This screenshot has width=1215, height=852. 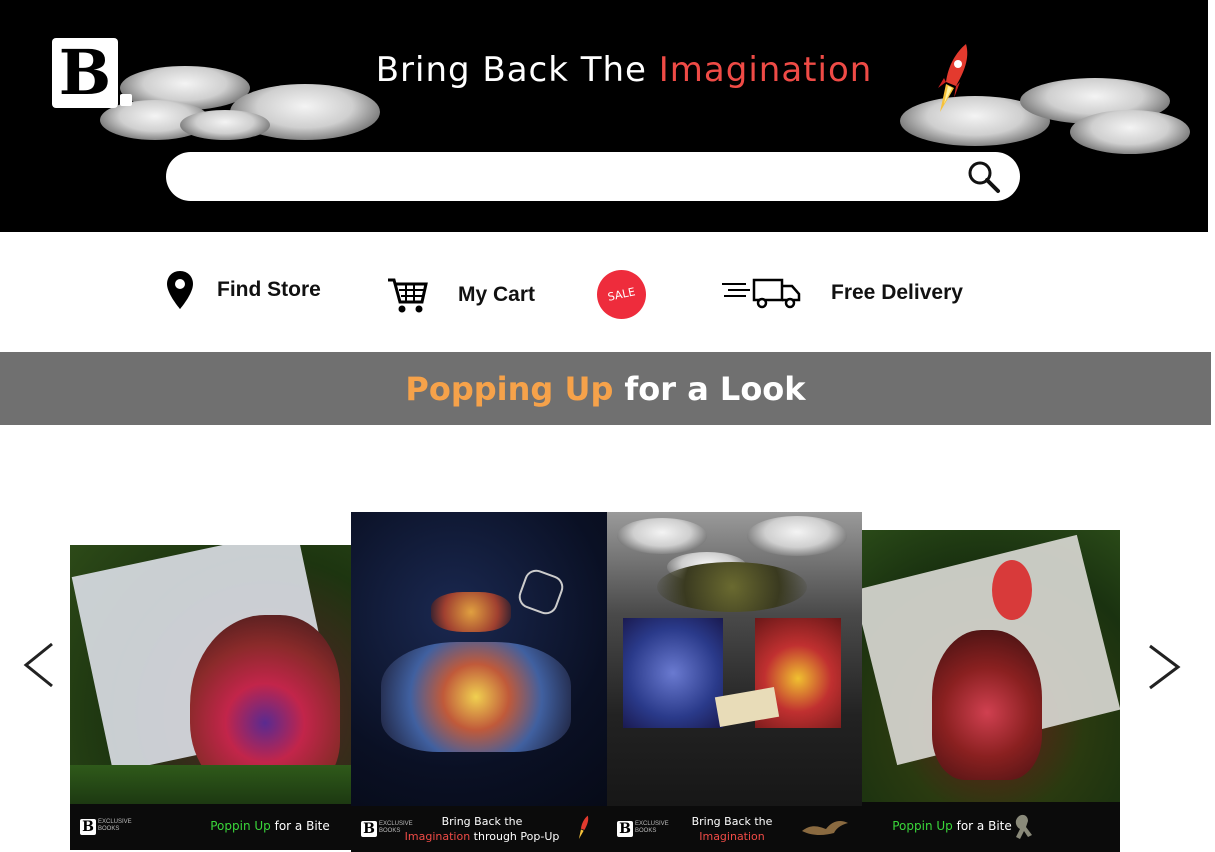 What do you see at coordinates (408, 295) in the screenshot?
I see `shopping-cart-icon` at bounding box center [408, 295].